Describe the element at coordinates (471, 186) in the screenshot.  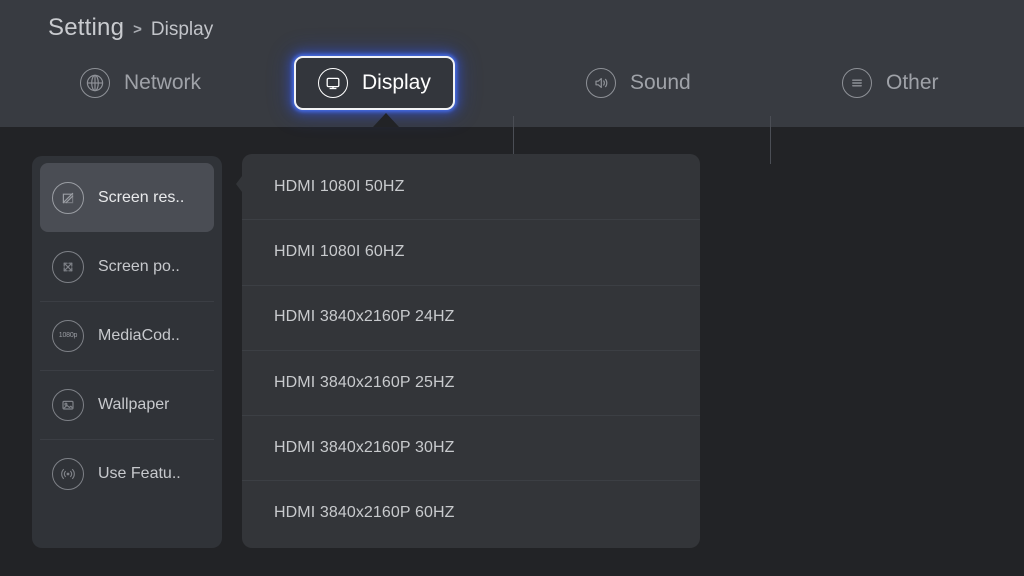
I see `option-hdmi-1080i-50hz: HDMI 1080I 50HZ` at that location.